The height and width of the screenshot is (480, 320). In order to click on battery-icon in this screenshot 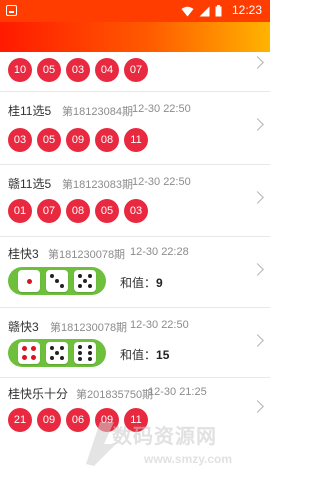, I will do `click(218, 11)`.